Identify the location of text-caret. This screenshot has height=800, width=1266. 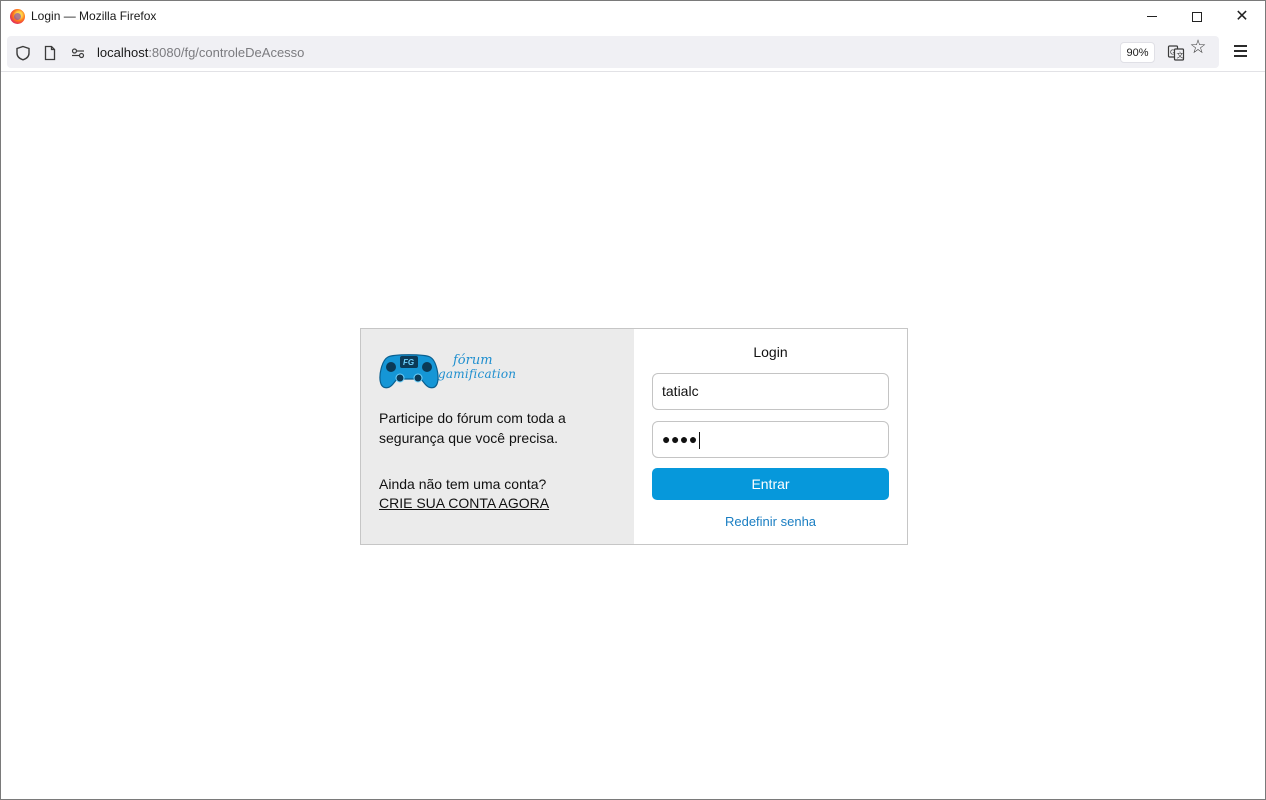
(699, 440).